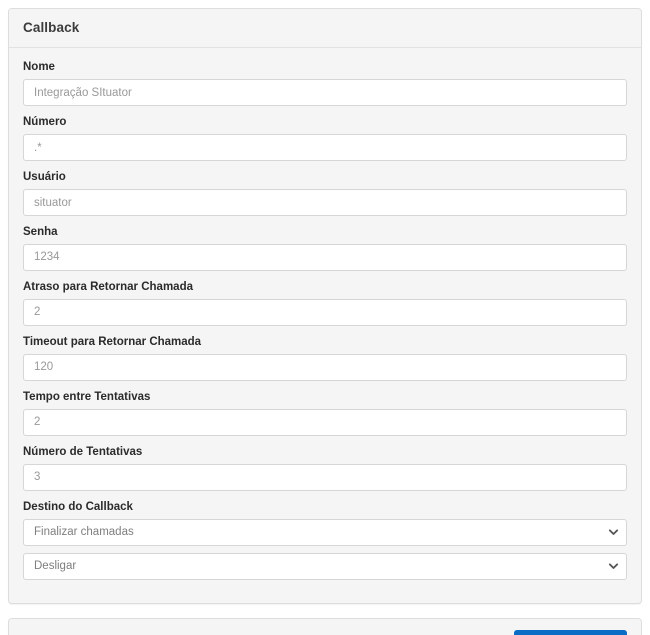 The height and width of the screenshot is (635, 650). What do you see at coordinates (325, 422) in the screenshot?
I see `tempo-entre-tentativas-input` at bounding box center [325, 422].